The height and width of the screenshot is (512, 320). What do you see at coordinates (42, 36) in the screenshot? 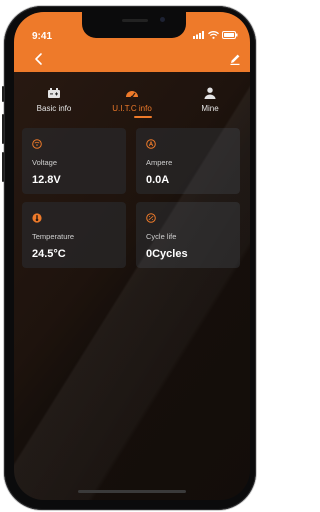
I see `status-time: 9:41` at bounding box center [42, 36].